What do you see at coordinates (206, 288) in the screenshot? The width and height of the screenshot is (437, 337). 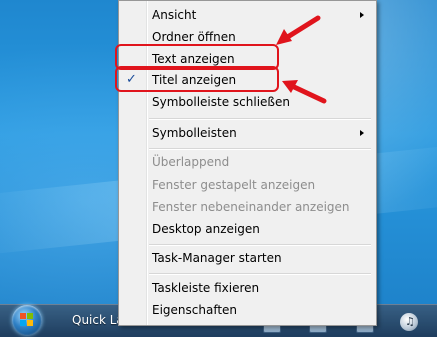 I see `menu-item-label: Taskleiste fixieren` at bounding box center [206, 288].